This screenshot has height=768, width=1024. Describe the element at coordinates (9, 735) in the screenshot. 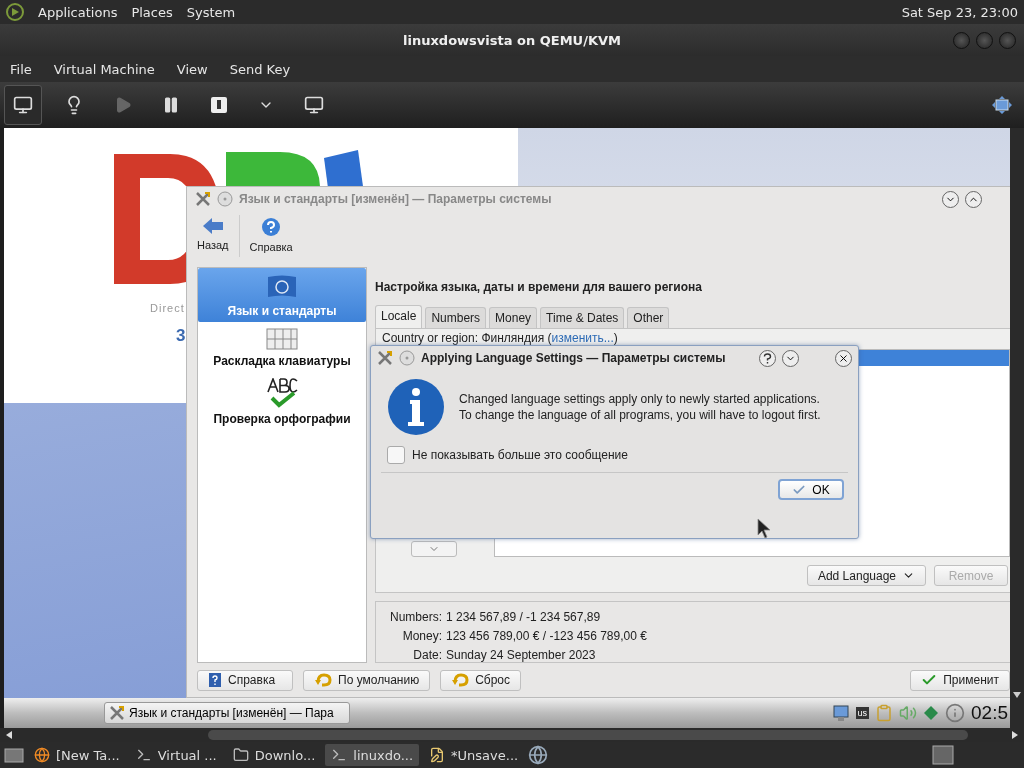

I see `scroll-left-icon` at that location.